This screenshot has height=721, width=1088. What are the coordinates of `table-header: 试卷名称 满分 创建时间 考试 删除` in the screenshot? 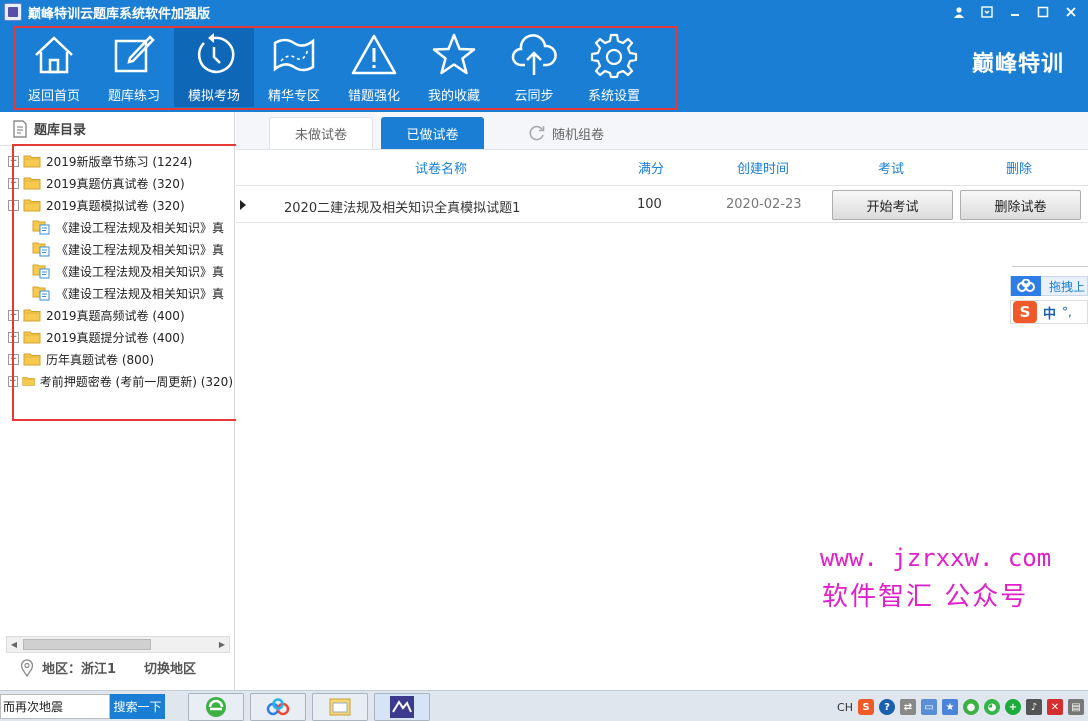 It's located at (662, 168).